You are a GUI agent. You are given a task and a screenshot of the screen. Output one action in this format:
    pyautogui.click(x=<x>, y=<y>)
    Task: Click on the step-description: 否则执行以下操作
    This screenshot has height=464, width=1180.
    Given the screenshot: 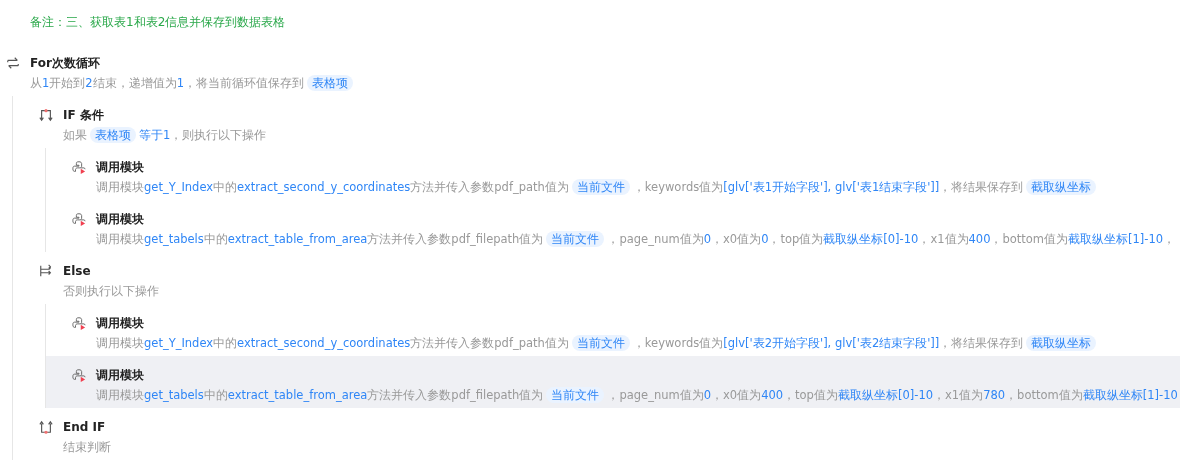 What is the action you would take?
    pyautogui.click(x=111, y=291)
    